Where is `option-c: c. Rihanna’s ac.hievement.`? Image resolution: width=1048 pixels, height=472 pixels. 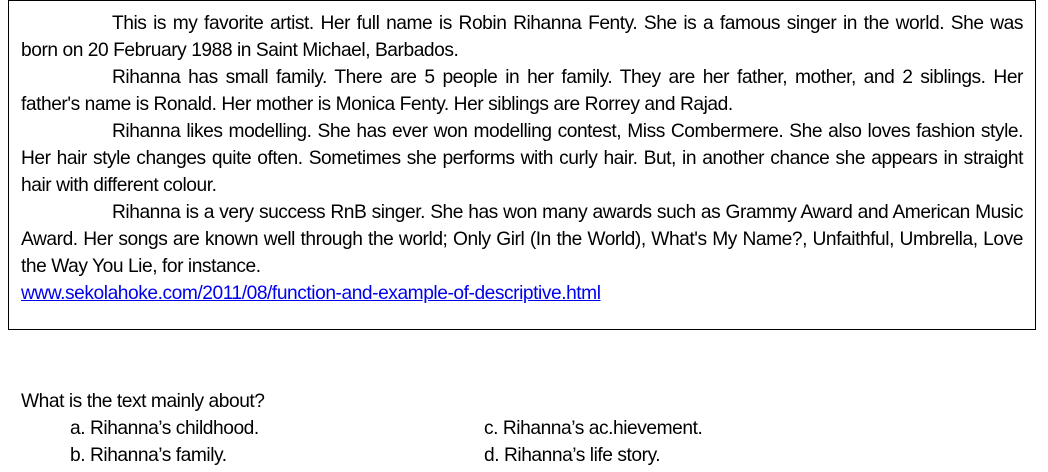 option-c: c. Rihanna’s ac.hievement. is located at coordinates (593, 428).